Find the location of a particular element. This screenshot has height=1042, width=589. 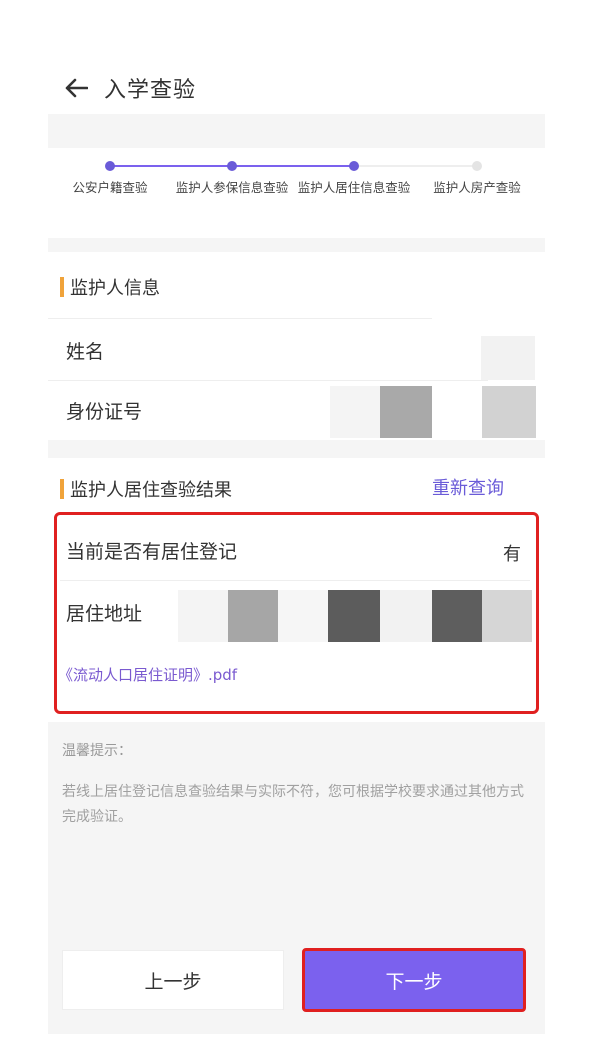

arrow-left-icon is located at coordinates (77, 88).